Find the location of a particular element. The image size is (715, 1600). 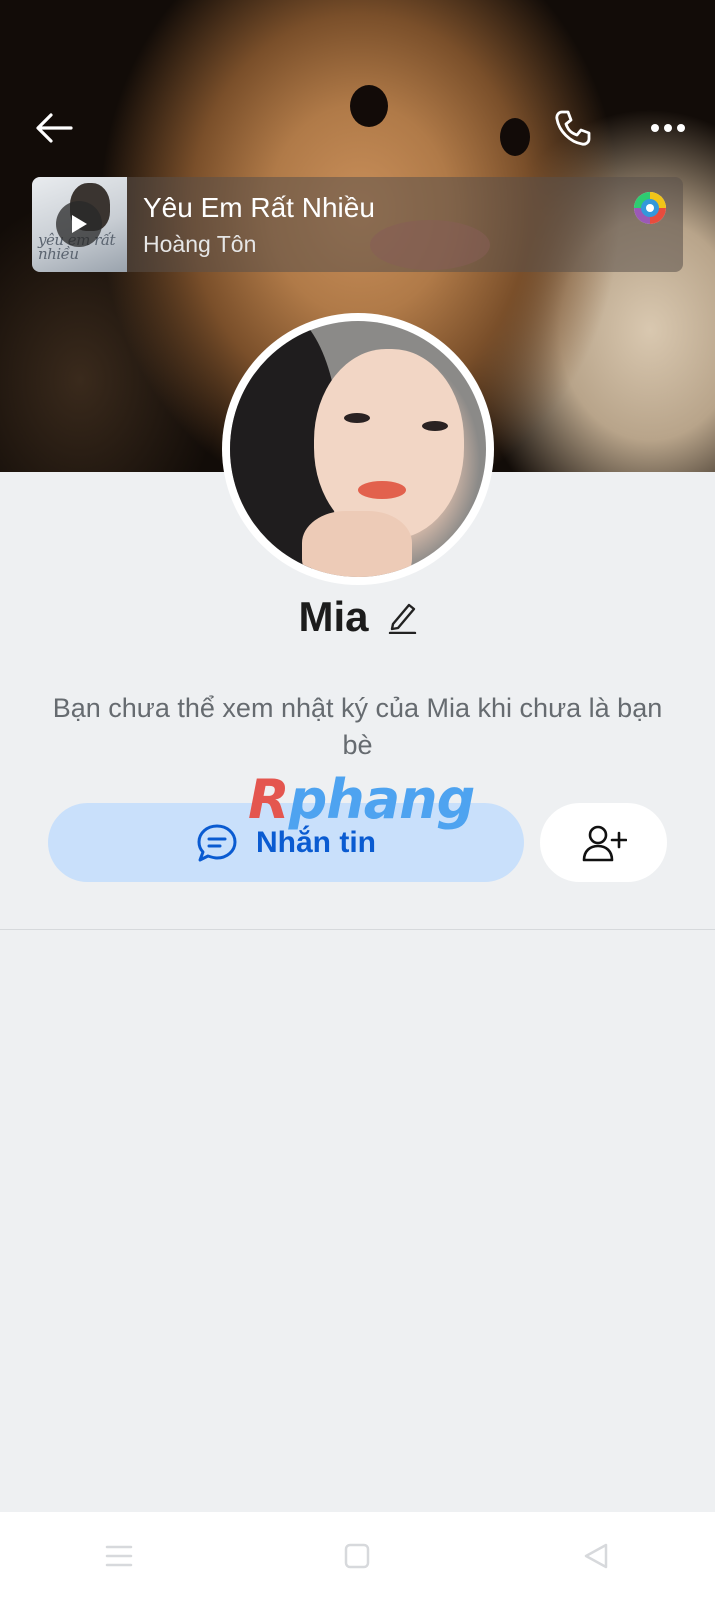

nav-recents-button is located at coordinates (119, 1556).